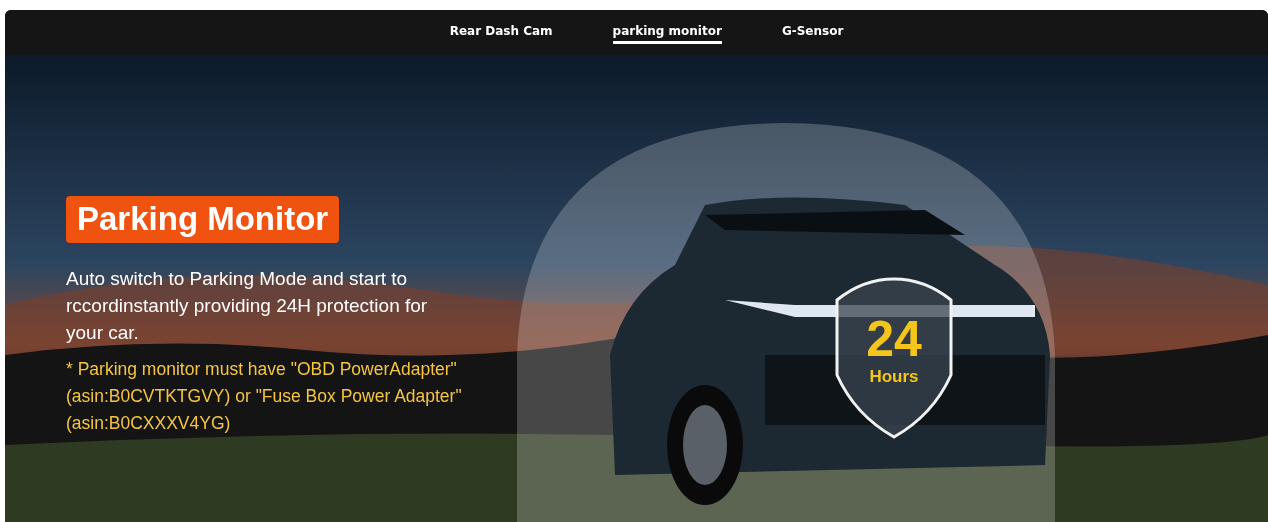 This screenshot has width=1268, height=522. What do you see at coordinates (894, 377) in the screenshot?
I see `hours-label: Hours` at bounding box center [894, 377].